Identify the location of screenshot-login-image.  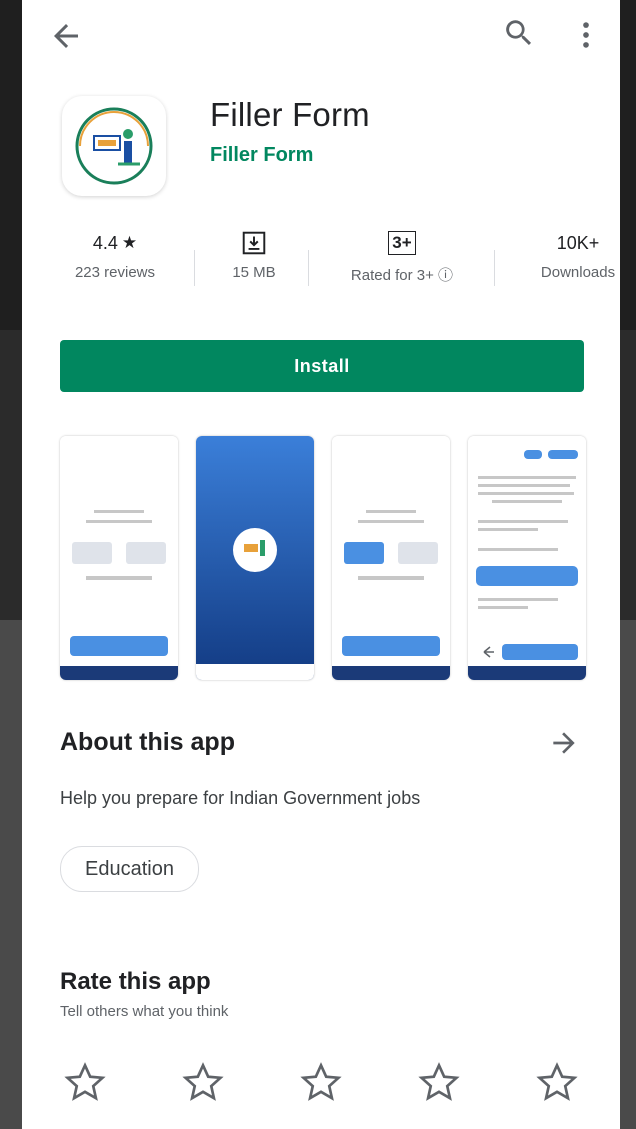
(119, 558).